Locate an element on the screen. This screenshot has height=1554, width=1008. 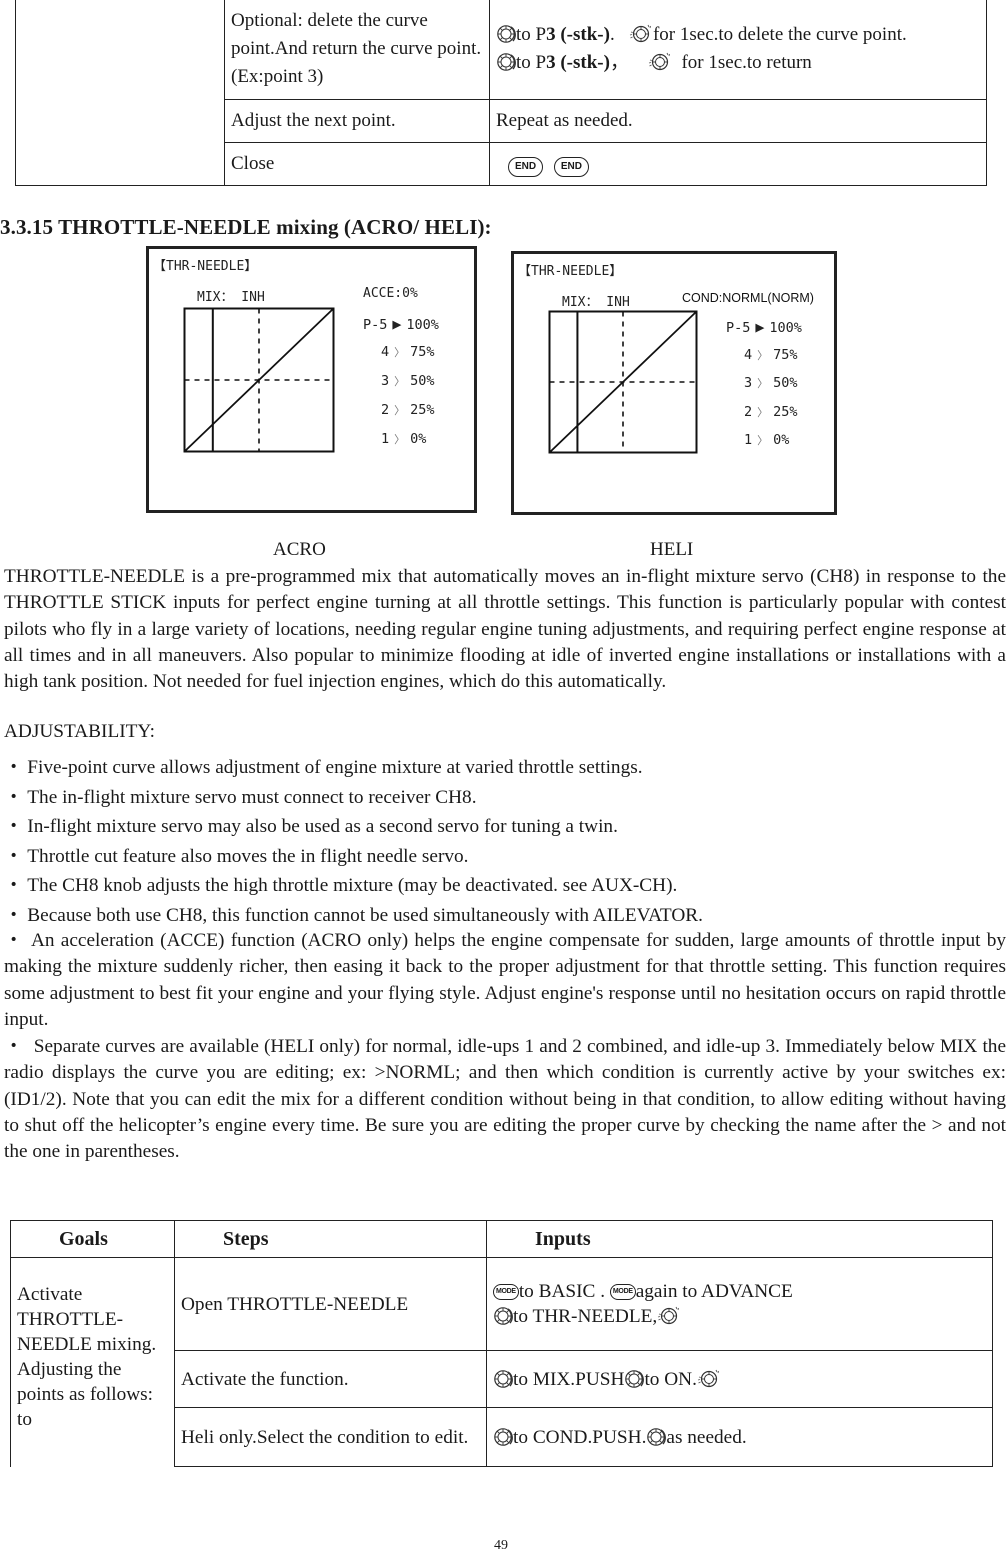
input-text: . is located at coordinates (617, 34).